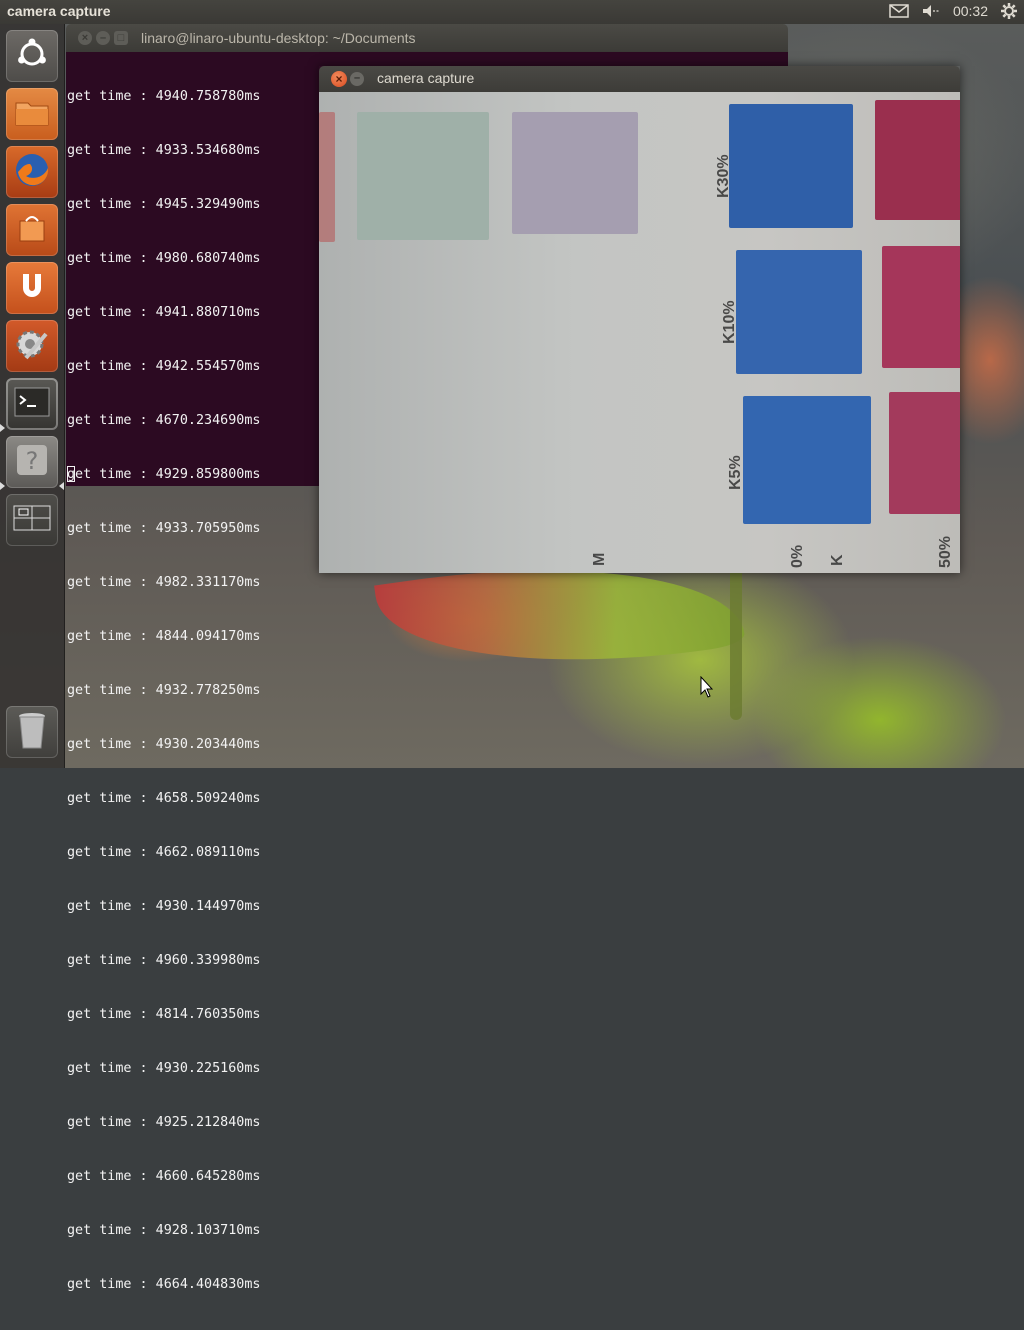 This screenshot has width=1024, height=1330. I want to click on swatch-label: K10%, so click(729, 322).